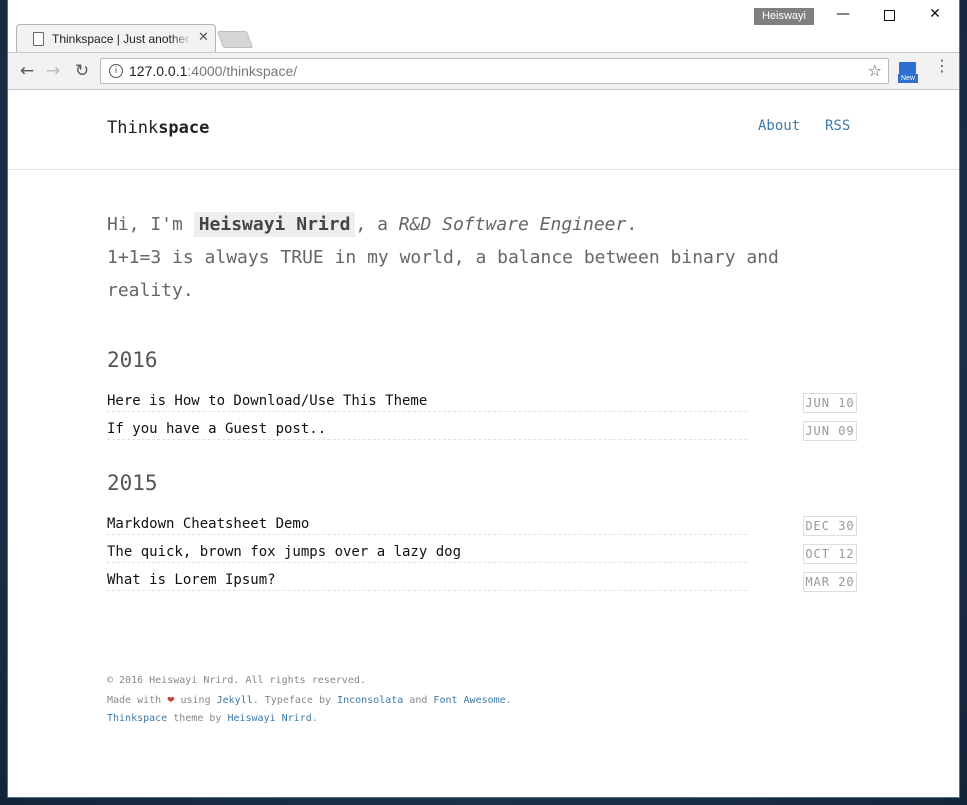 The width and height of the screenshot is (967, 805). Describe the element at coordinates (132, 360) in the screenshot. I see `year-heading: 2016` at that location.